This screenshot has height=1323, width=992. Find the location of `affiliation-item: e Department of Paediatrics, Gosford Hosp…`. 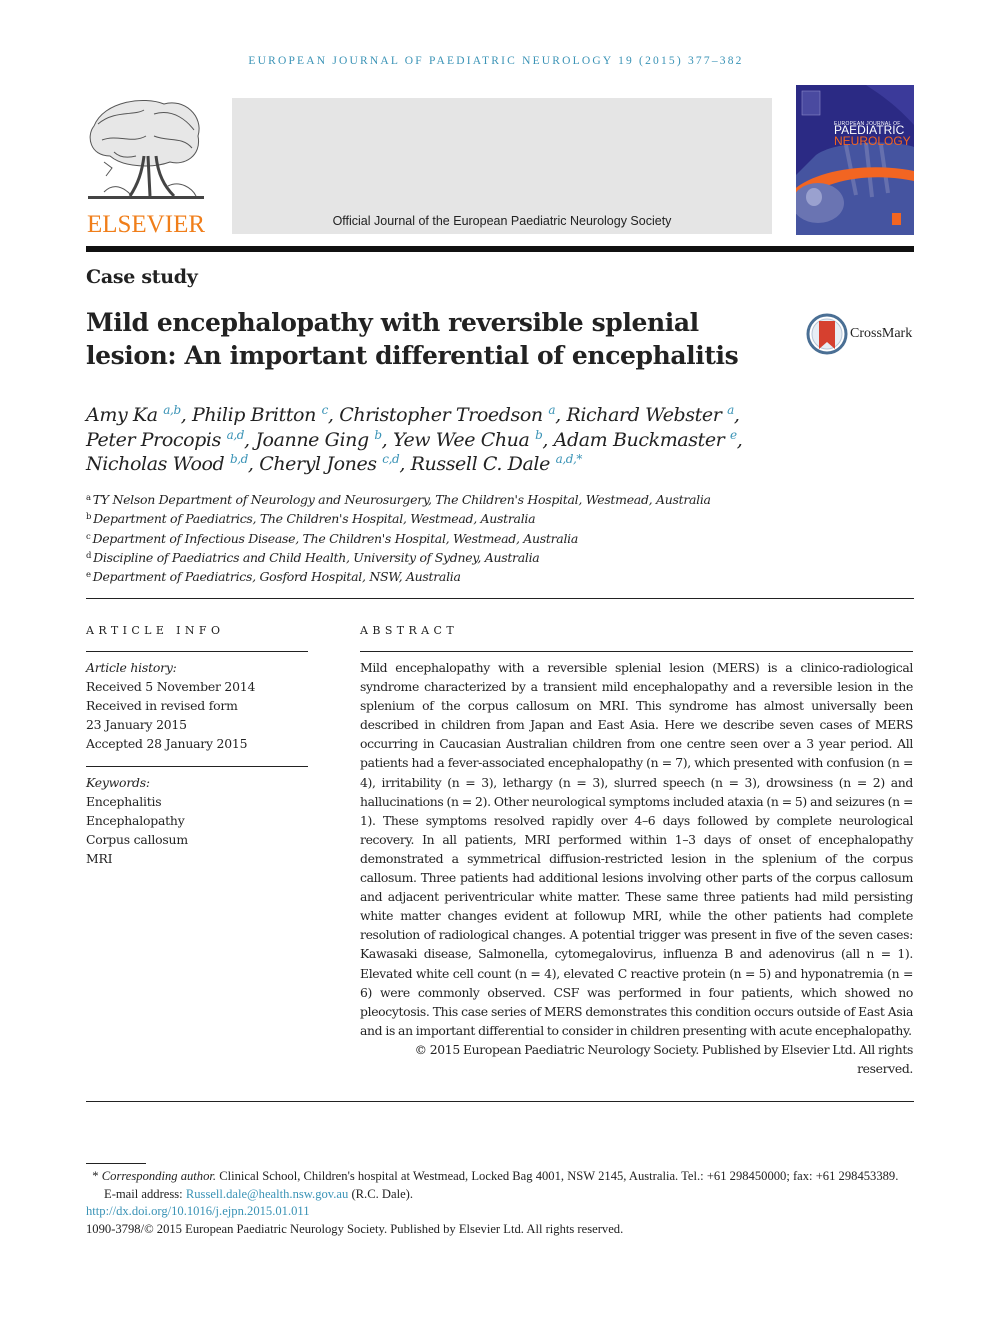

affiliation-item: e Department of Paediatrics, Gosford Hosp… is located at coordinates (501, 576).